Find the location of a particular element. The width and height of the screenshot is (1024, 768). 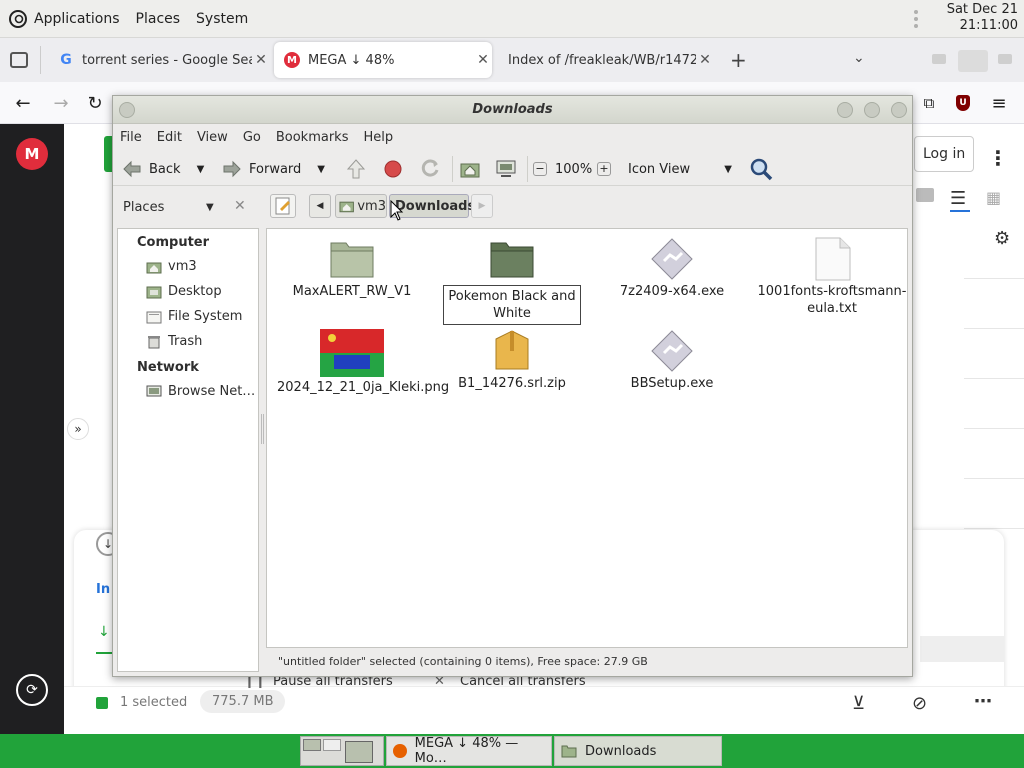

sidebar-item-trash: Trash is located at coordinates (174, 341).